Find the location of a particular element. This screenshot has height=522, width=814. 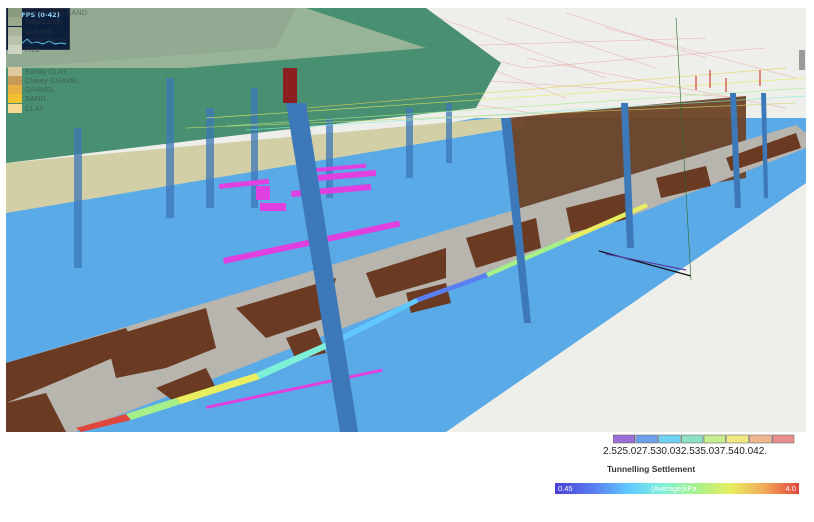

legend-label: GRAVEL is located at coordinates (40, 90).